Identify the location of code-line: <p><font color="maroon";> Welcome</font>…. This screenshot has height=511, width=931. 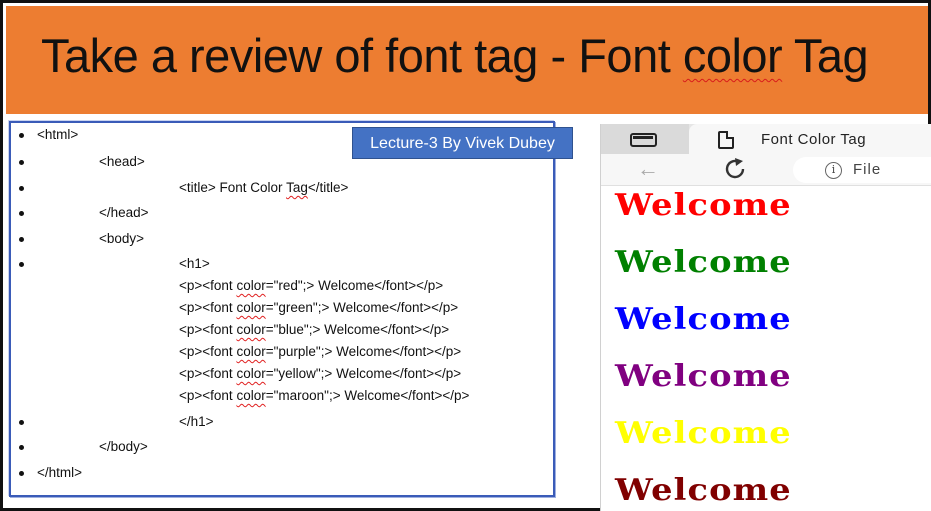
(324, 395).